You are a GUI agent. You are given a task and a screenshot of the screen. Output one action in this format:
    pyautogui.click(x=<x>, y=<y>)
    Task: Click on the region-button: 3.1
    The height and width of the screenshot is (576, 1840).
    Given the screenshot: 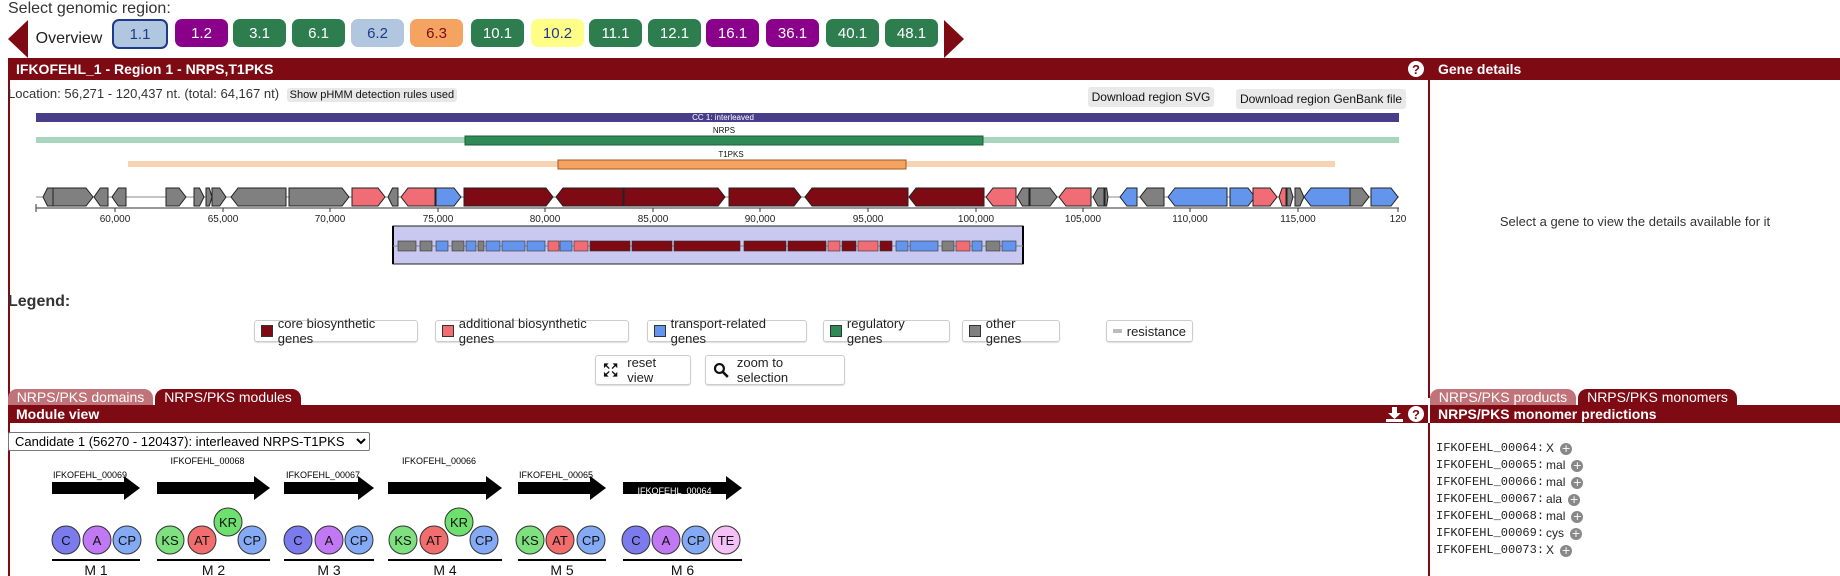 What is the action you would take?
    pyautogui.click(x=259, y=33)
    